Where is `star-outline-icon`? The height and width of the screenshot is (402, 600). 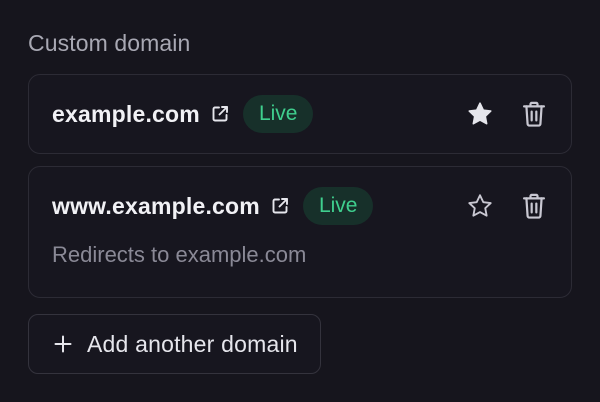 star-outline-icon is located at coordinates (480, 206).